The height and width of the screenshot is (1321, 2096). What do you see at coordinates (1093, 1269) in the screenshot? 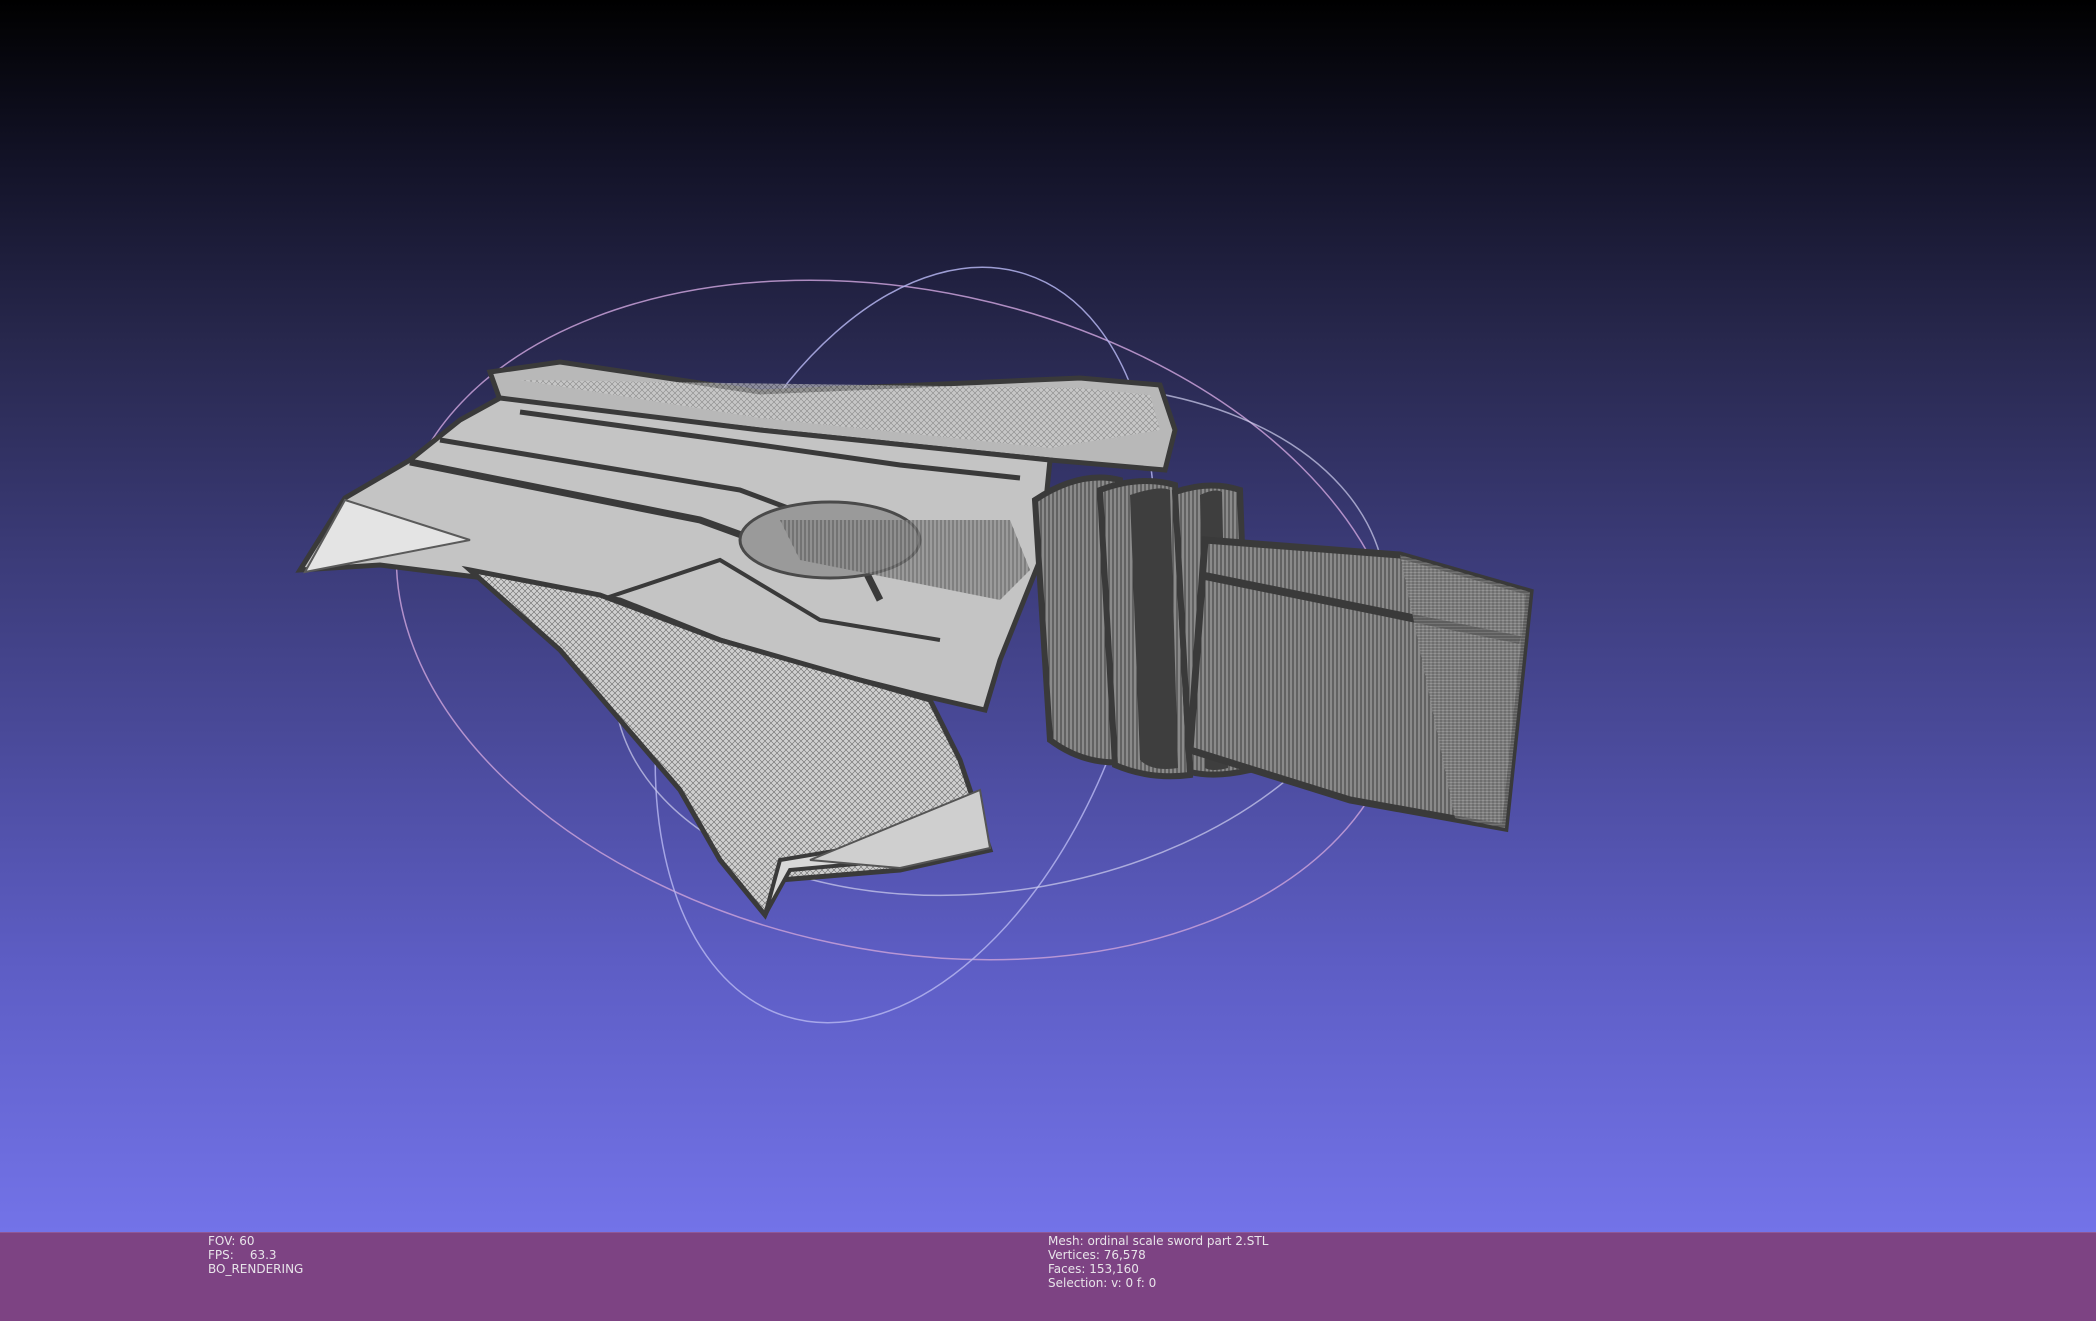
I see `face-count: Faces: 153,160` at bounding box center [1093, 1269].